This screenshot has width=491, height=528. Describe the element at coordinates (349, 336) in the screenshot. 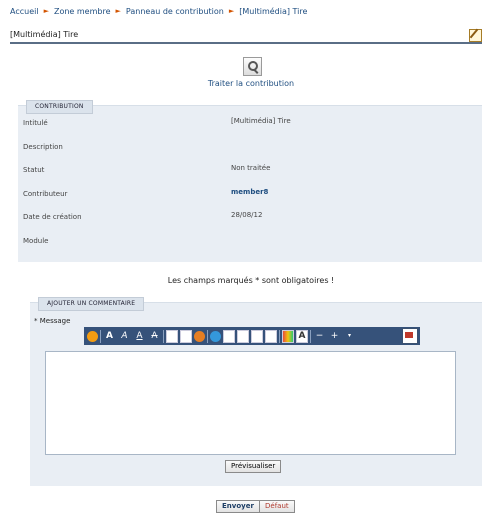

I see `more-icon: ▾` at that location.